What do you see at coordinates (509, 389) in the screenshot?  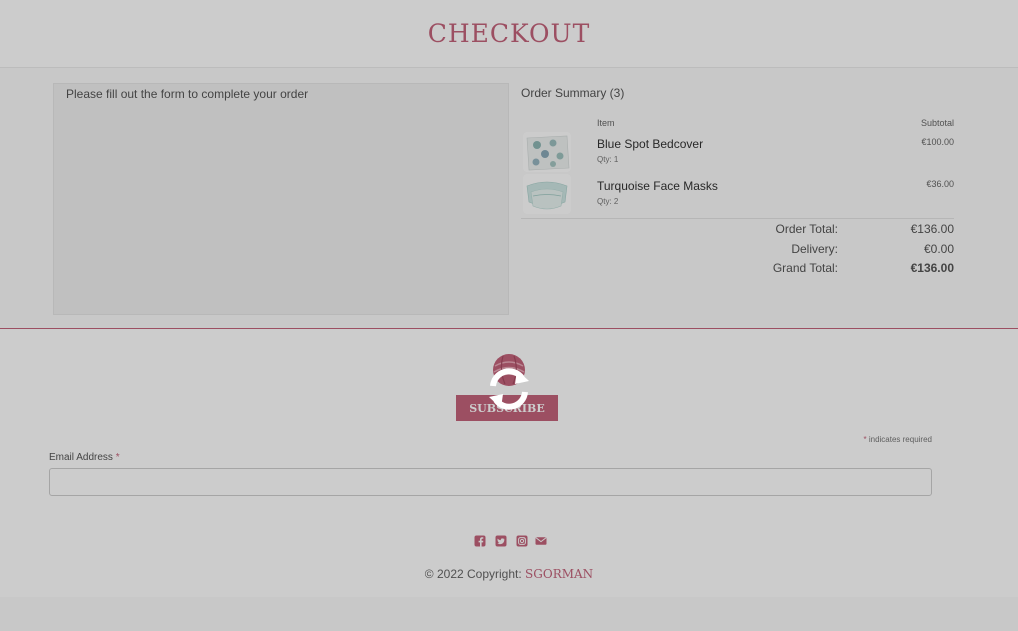 I see `loading-spinner-icon` at bounding box center [509, 389].